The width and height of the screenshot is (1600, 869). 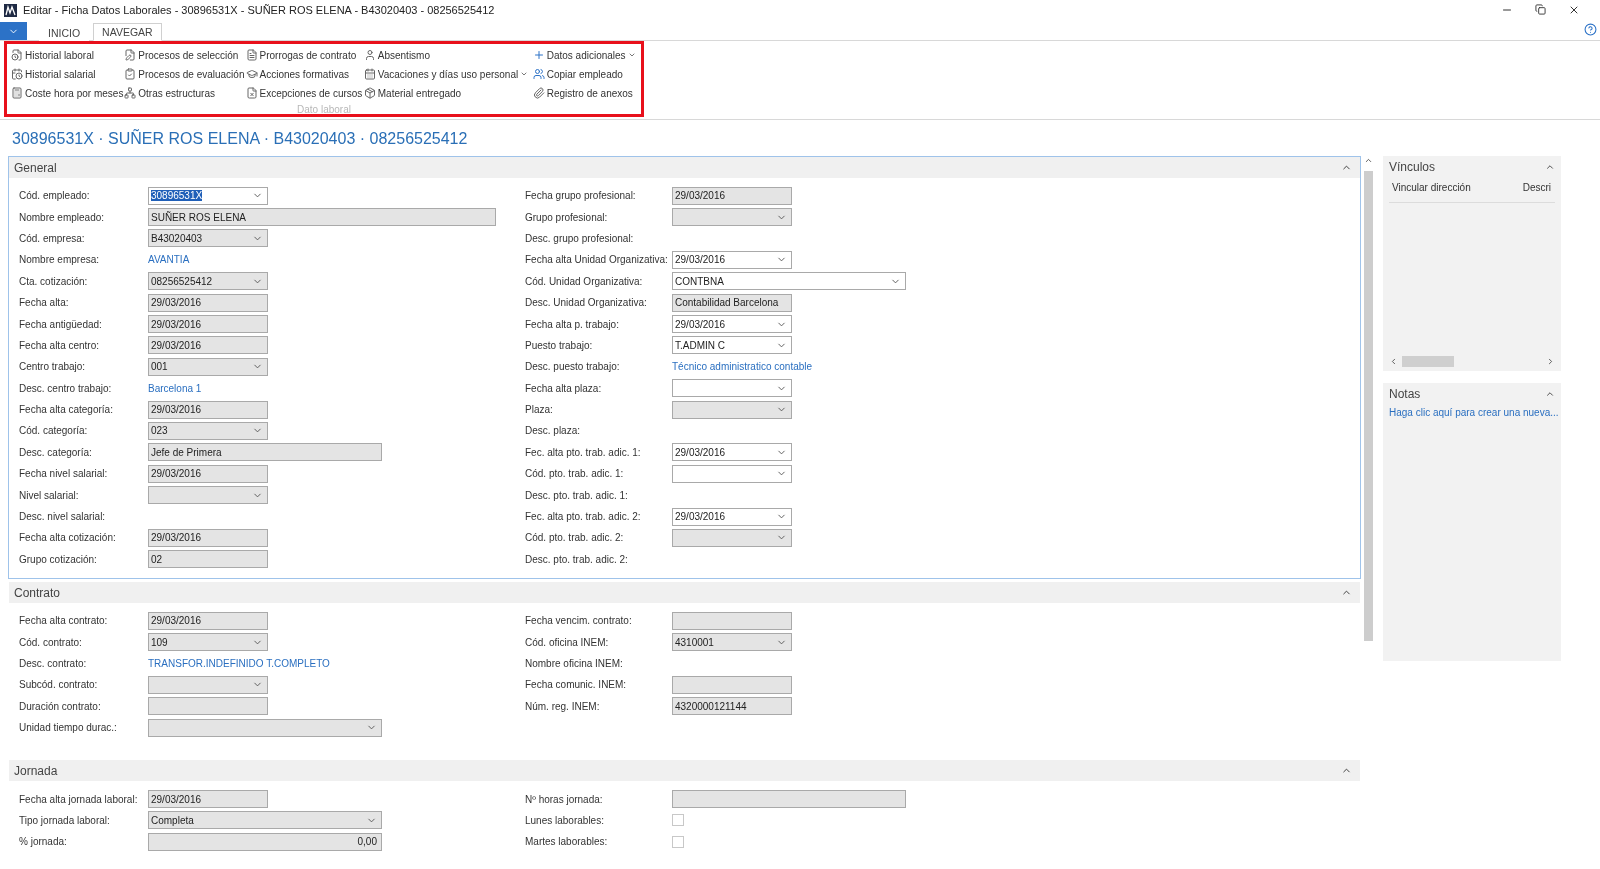 I want to click on ribbon-command: Historial laboral, so click(x=52, y=55).